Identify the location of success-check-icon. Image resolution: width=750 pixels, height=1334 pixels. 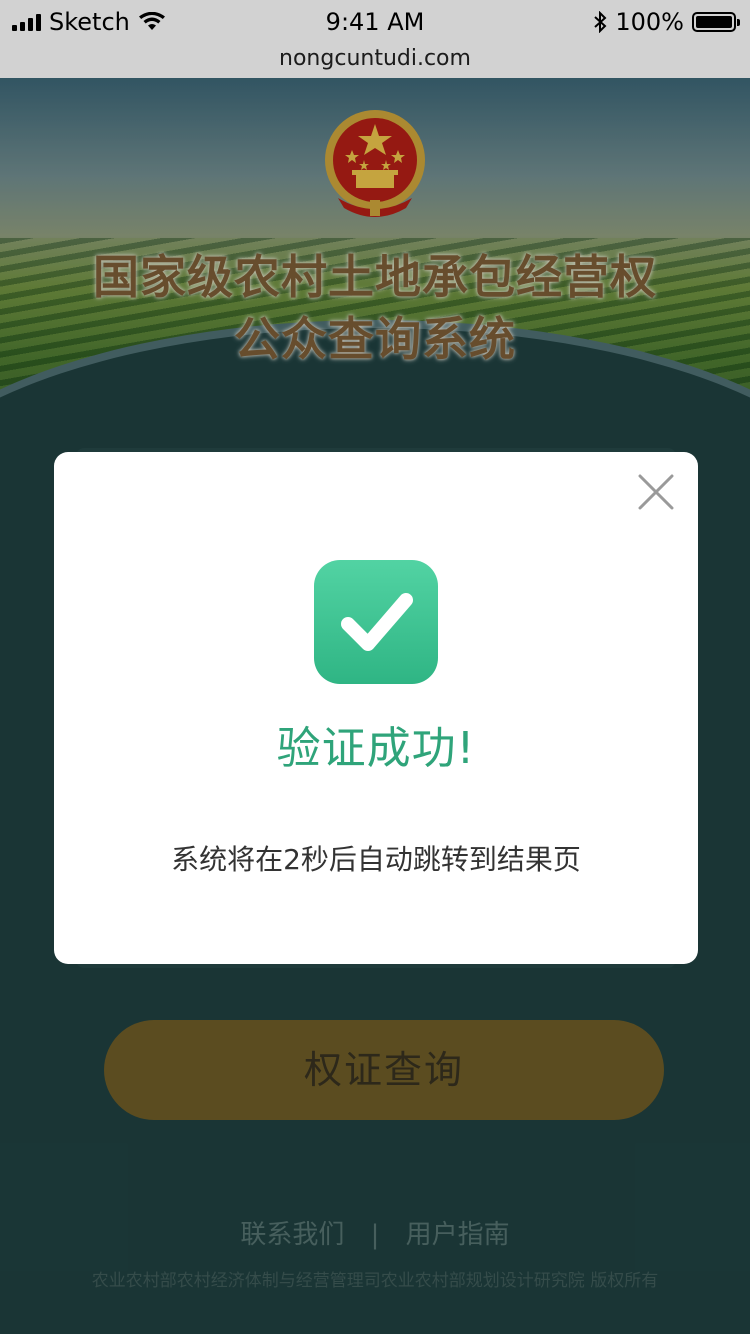
(376, 622).